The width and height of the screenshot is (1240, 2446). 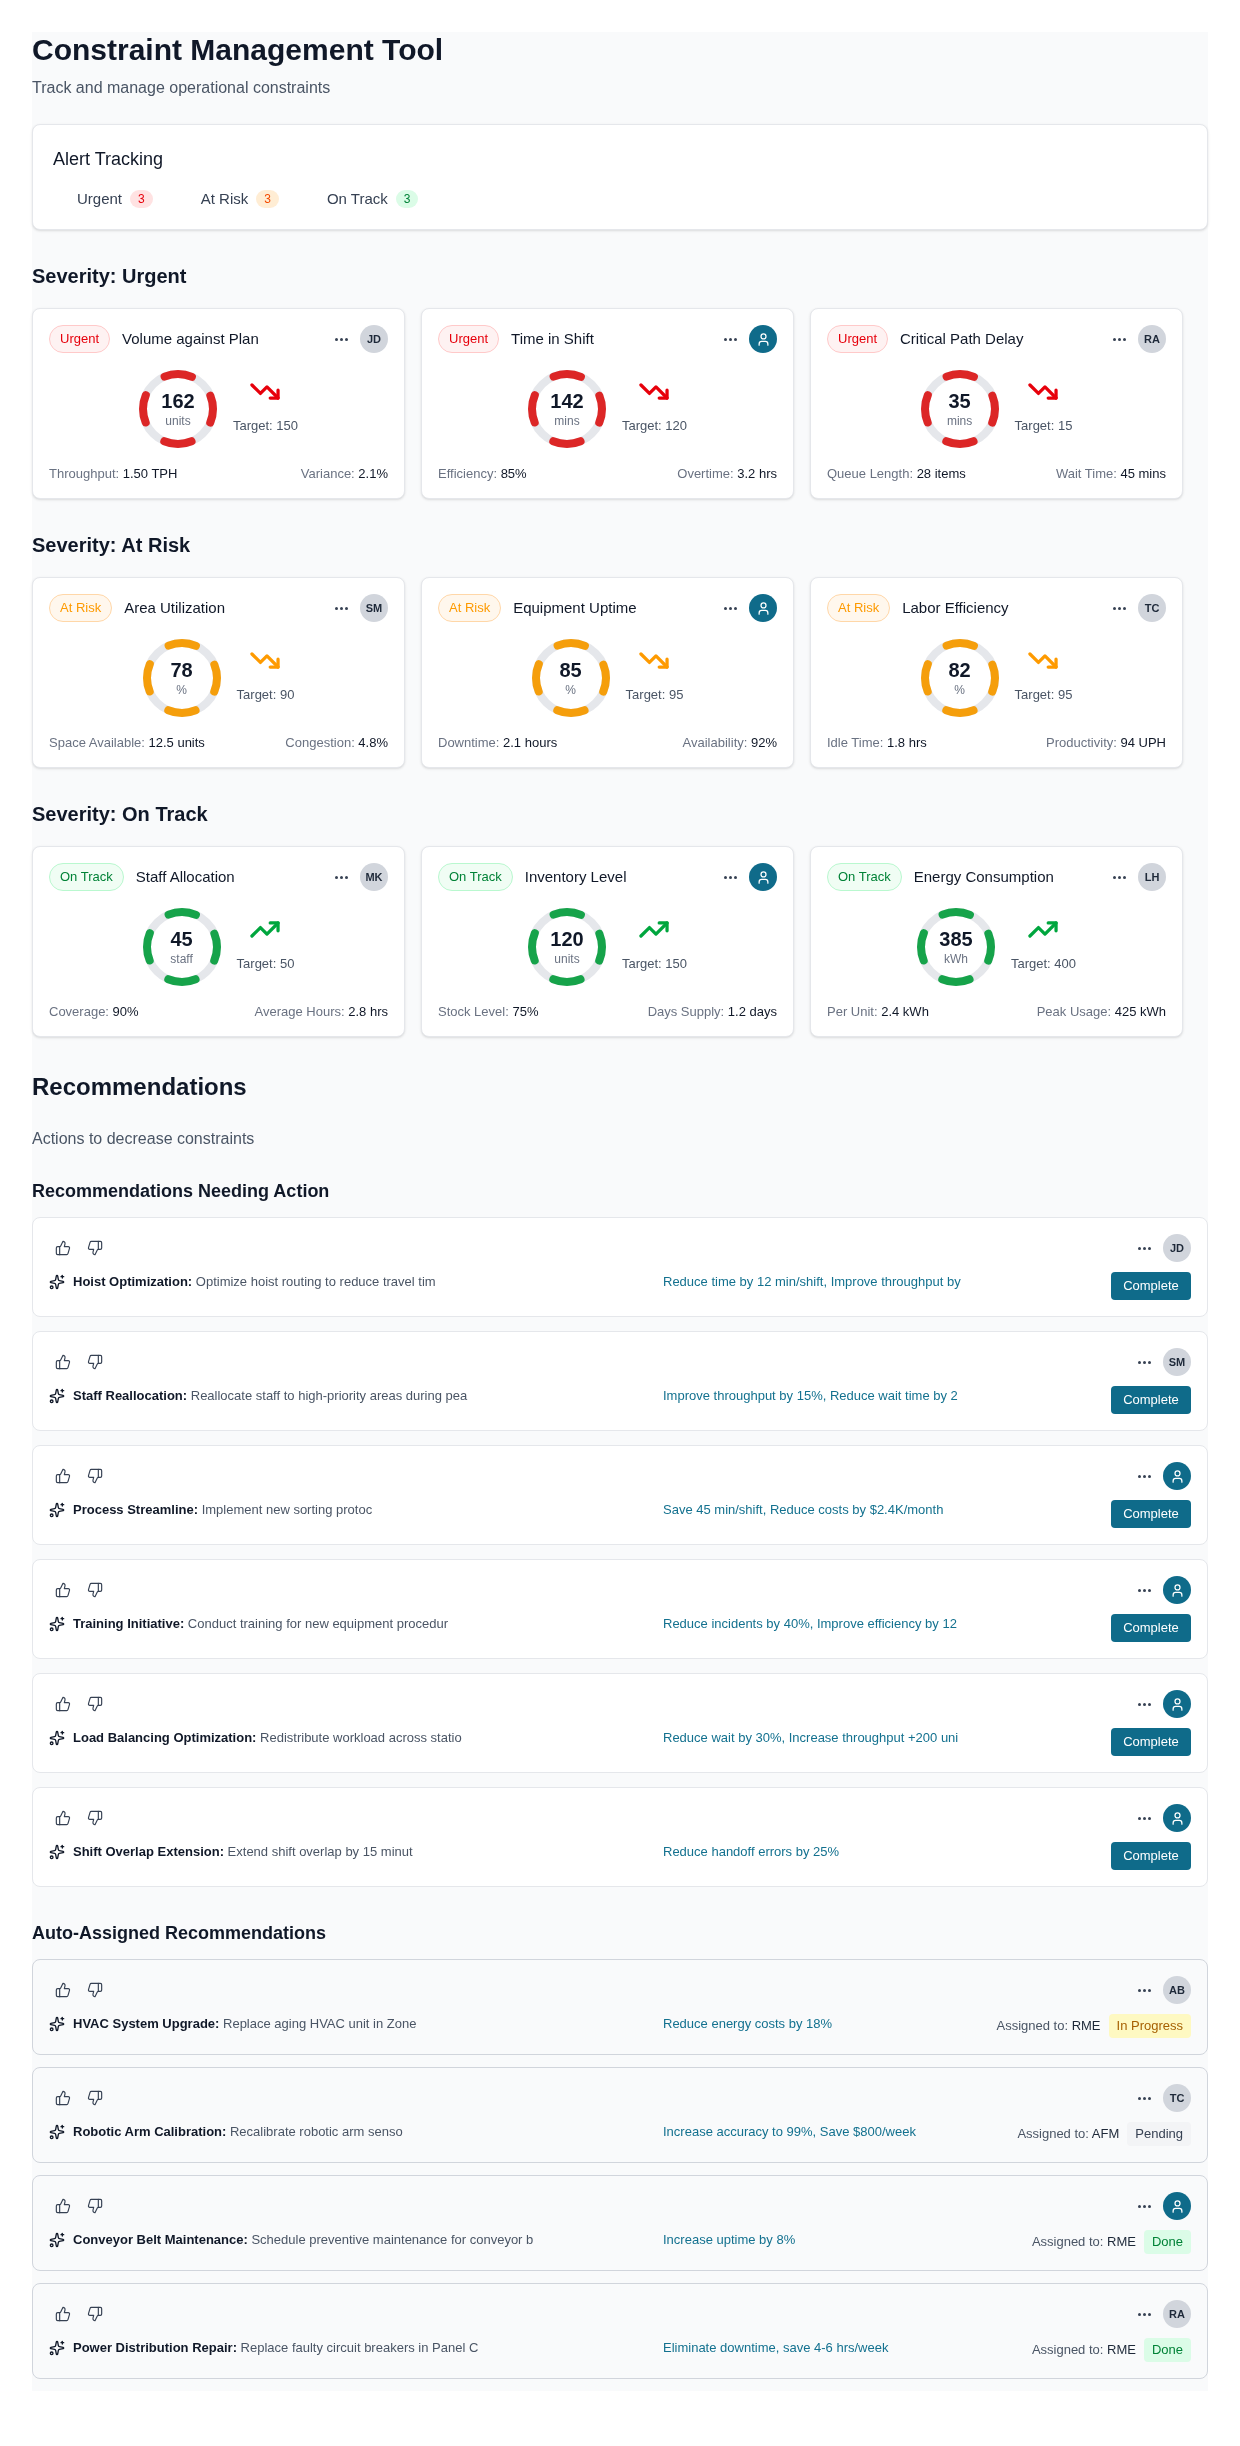 I want to click on metric-text: Stock Level: 75%, so click(x=488, y=1012).